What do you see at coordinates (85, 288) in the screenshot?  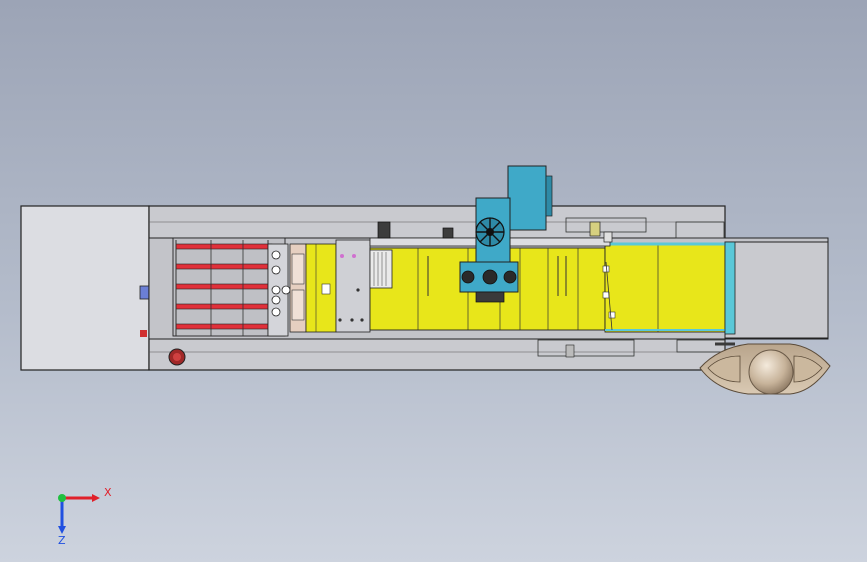 I see `control-cabinet` at bounding box center [85, 288].